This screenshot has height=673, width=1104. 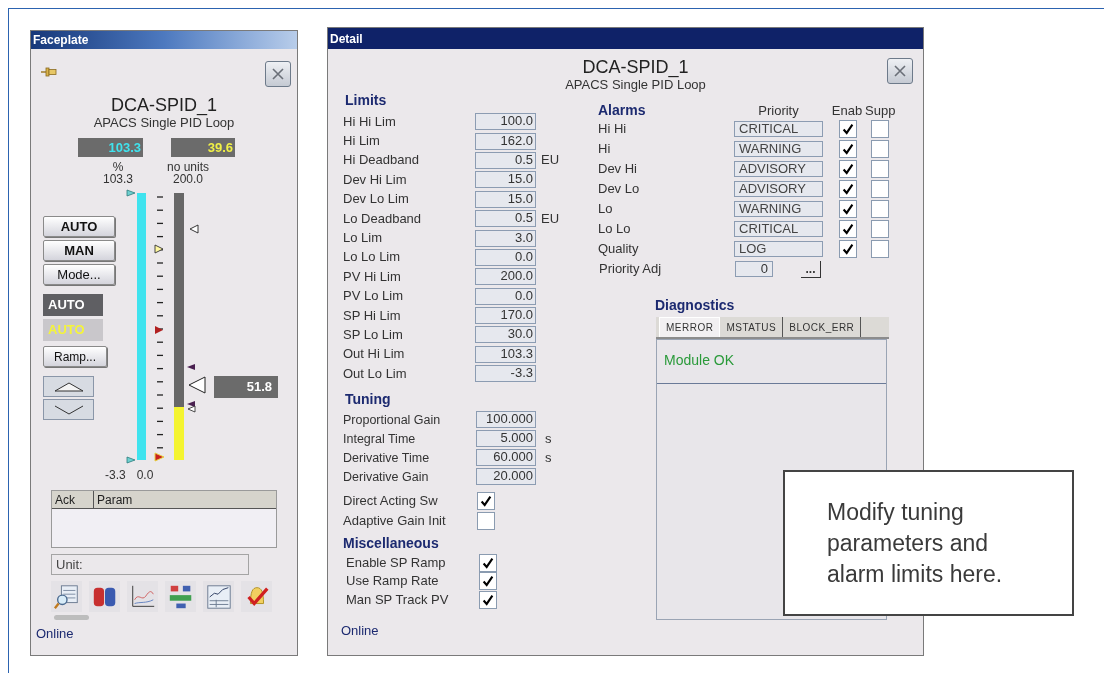 What do you see at coordinates (618, 169) in the screenshot?
I see `field-label: Dev Hi` at bounding box center [618, 169].